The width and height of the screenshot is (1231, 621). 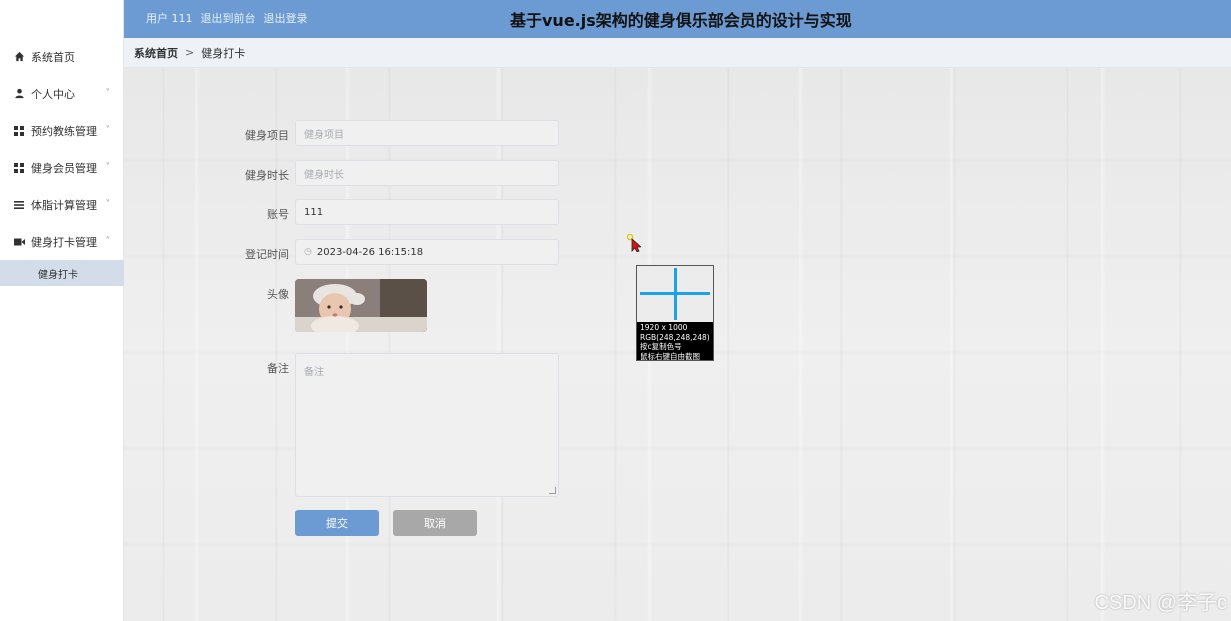 I want to click on sidebar-item-label: 健身打卡管理, so click(x=64, y=242).